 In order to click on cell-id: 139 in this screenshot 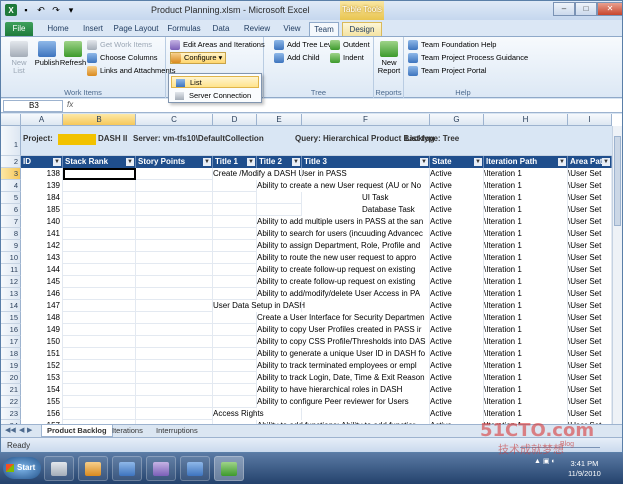, I will do `click(42, 186)`.